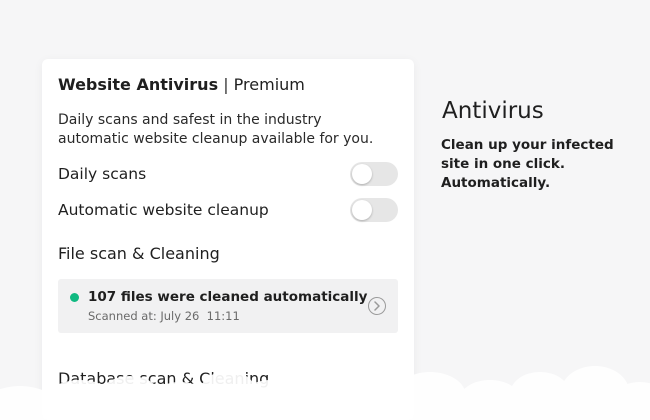 This screenshot has height=420, width=650. I want to click on daily-scans-label: Daily scans, so click(102, 174).